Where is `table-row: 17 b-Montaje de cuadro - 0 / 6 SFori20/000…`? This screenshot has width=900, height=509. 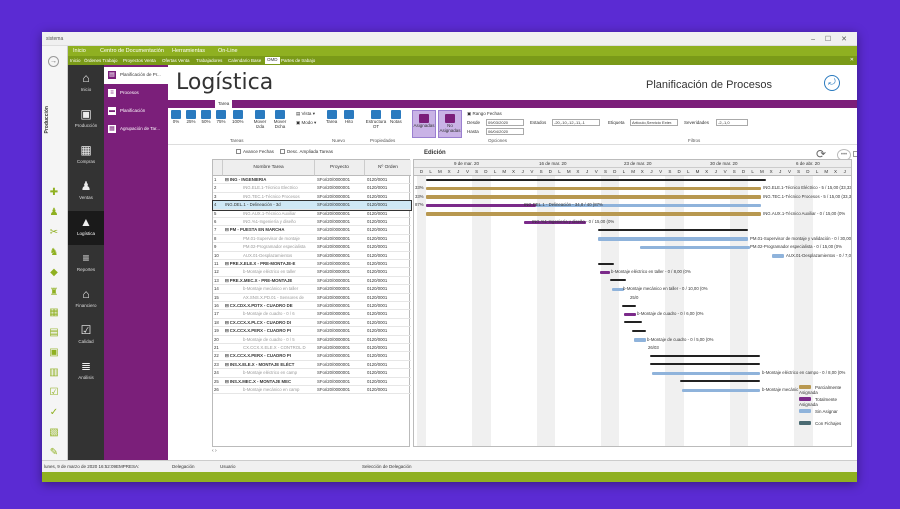 table-row: 17 b-Montaje de cuadro - 0 / 6 SFori20/000… is located at coordinates (312, 314).